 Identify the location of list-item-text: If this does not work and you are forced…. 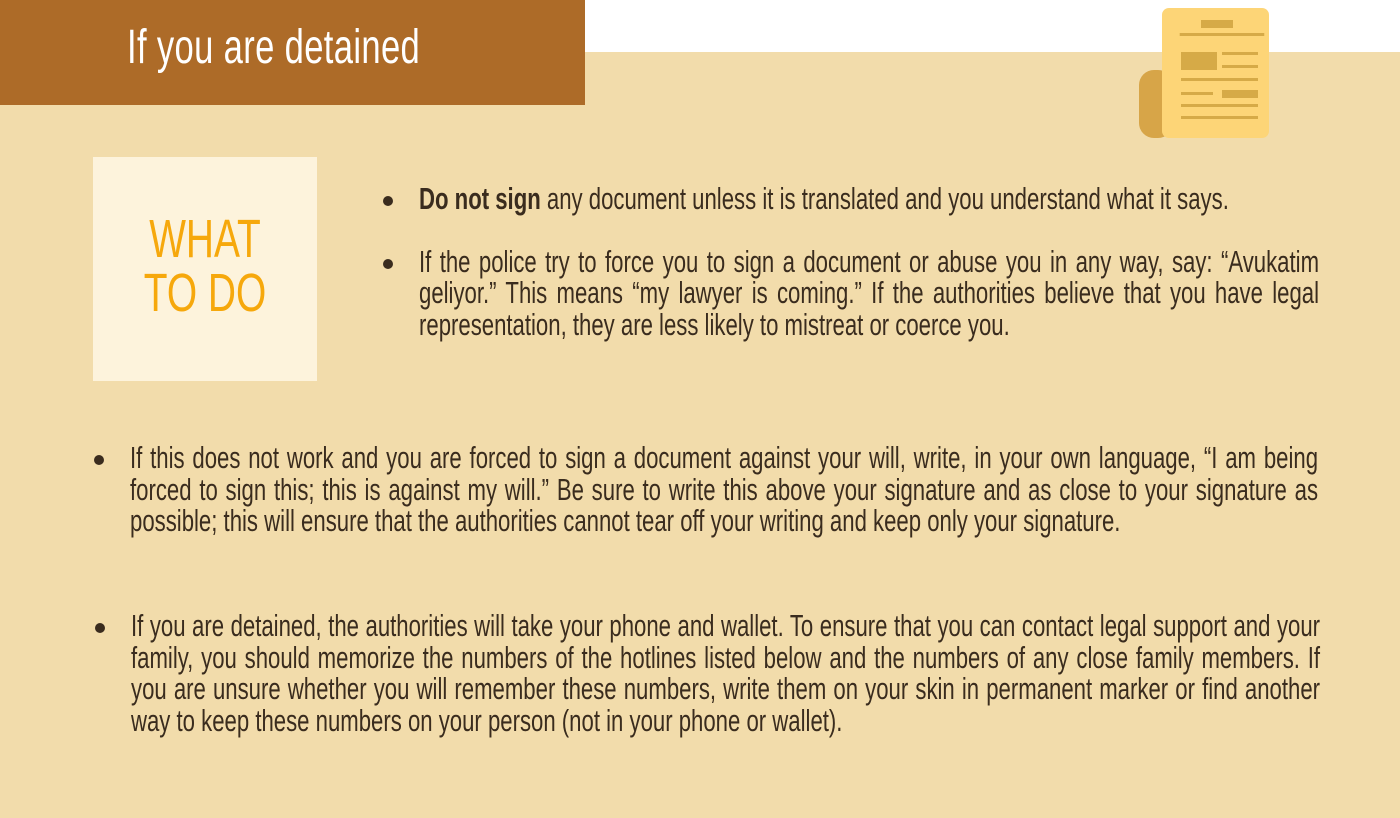
(724, 489).